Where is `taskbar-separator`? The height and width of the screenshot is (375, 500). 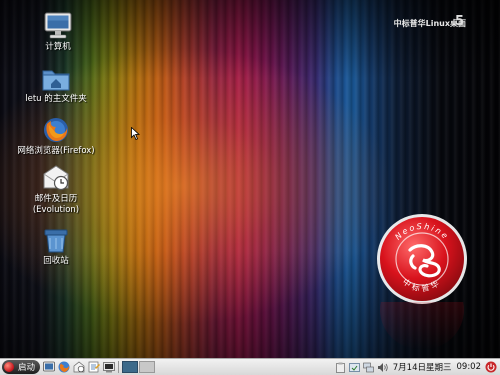
taskbar-separator is located at coordinates (119, 367).